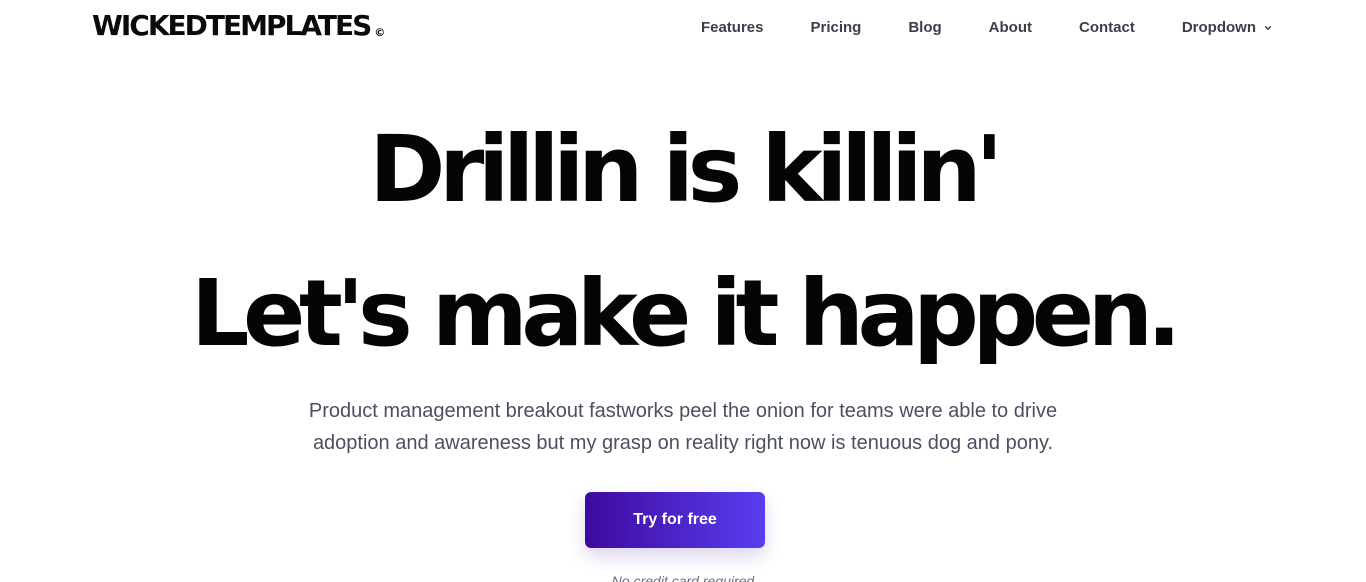  What do you see at coordinates (924, 28) in the screenshot?
I see `nav-item-blog: Blog` at bounding box center [924, 28].